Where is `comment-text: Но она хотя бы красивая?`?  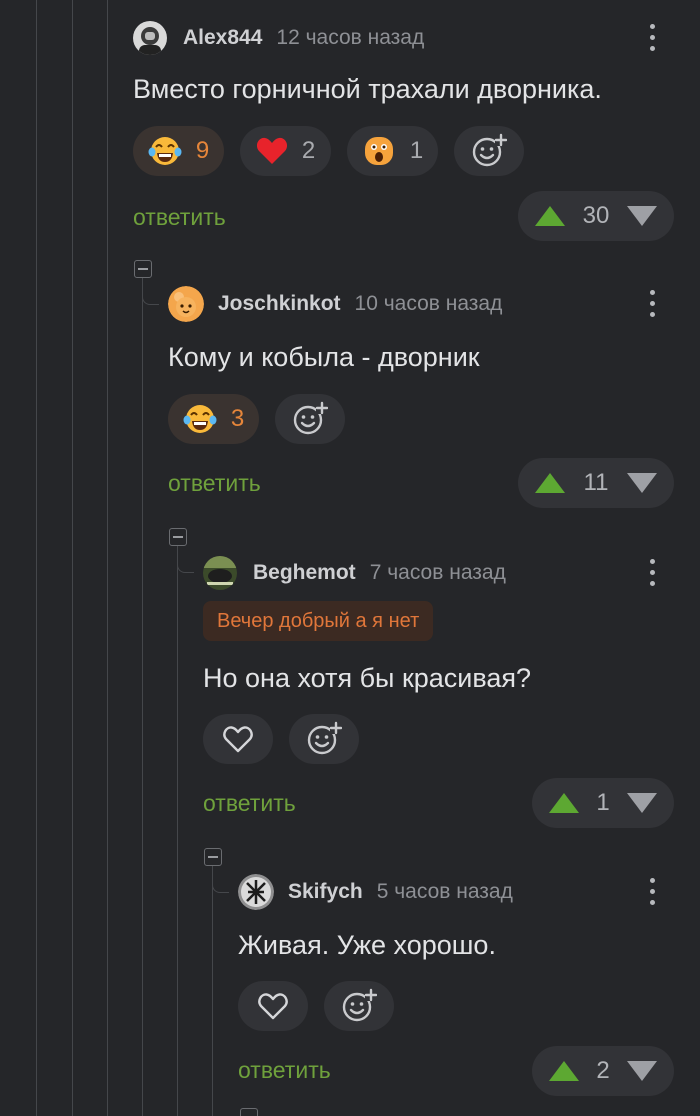 comment-text: Но она хотя бы красивая? is located at coordinates (367, 678).